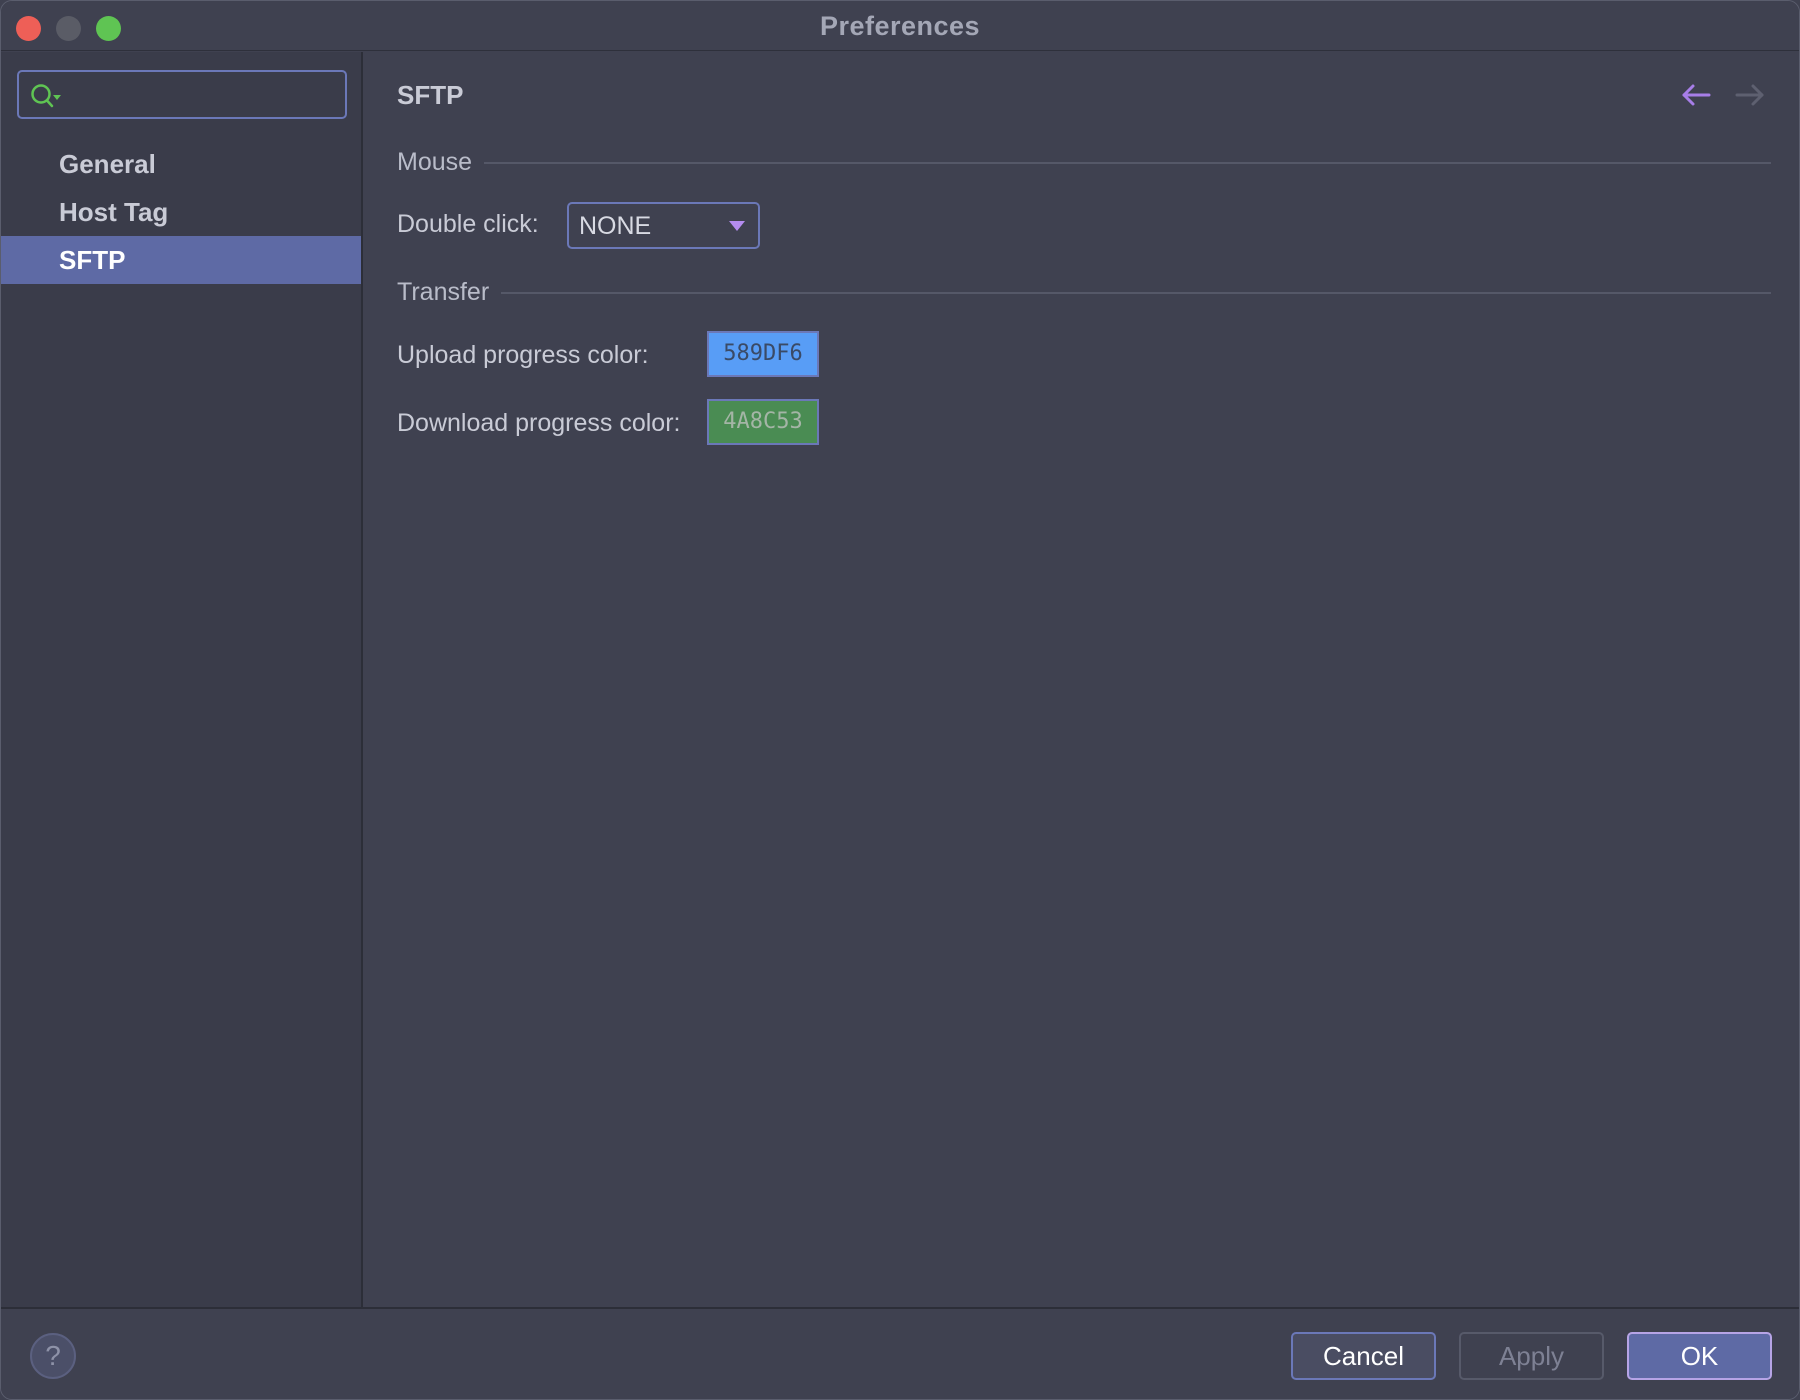 This screenshot has width=1800, height=1400. What do you see at coordinates (92, 260) in the screenshot?
I see `sidebar-item-label: SFTP` at bounding box center [92, 260].